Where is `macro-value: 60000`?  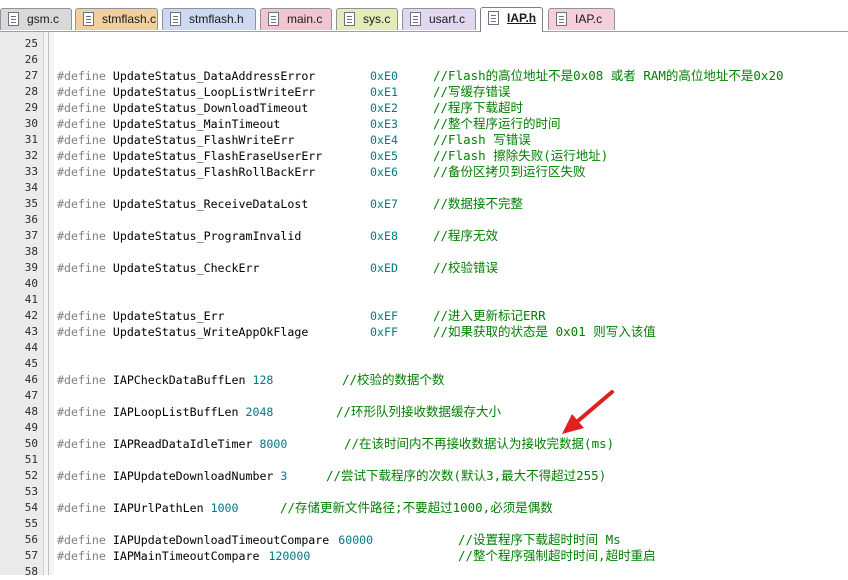 macro-value: 60000 is located at coordinates (356, 540).